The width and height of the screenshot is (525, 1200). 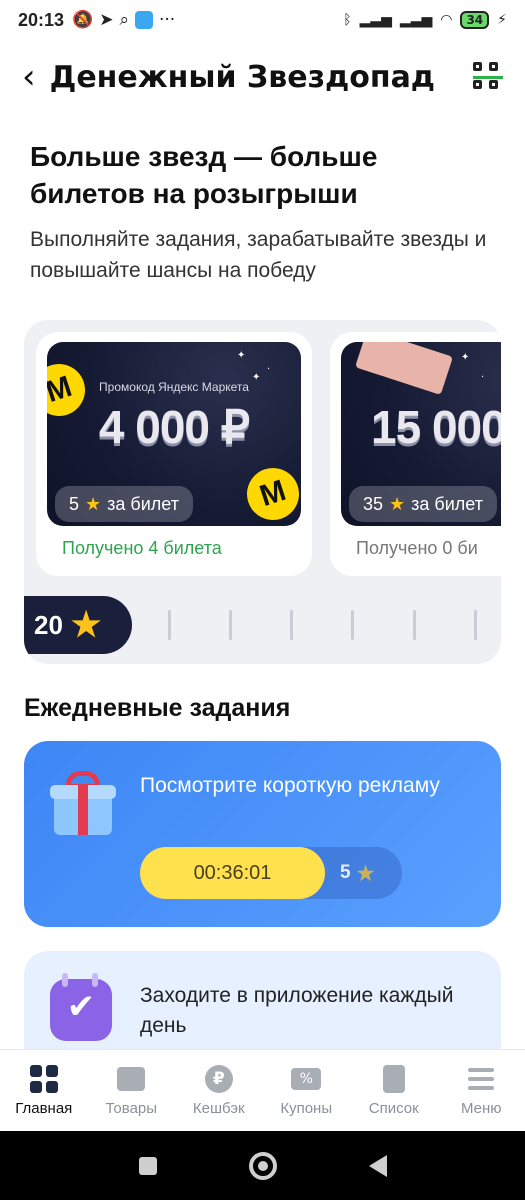 What do you see at coordinates (404, 368) in the screenshot?
I see `banknote-image` at bounding box center [404, 368].